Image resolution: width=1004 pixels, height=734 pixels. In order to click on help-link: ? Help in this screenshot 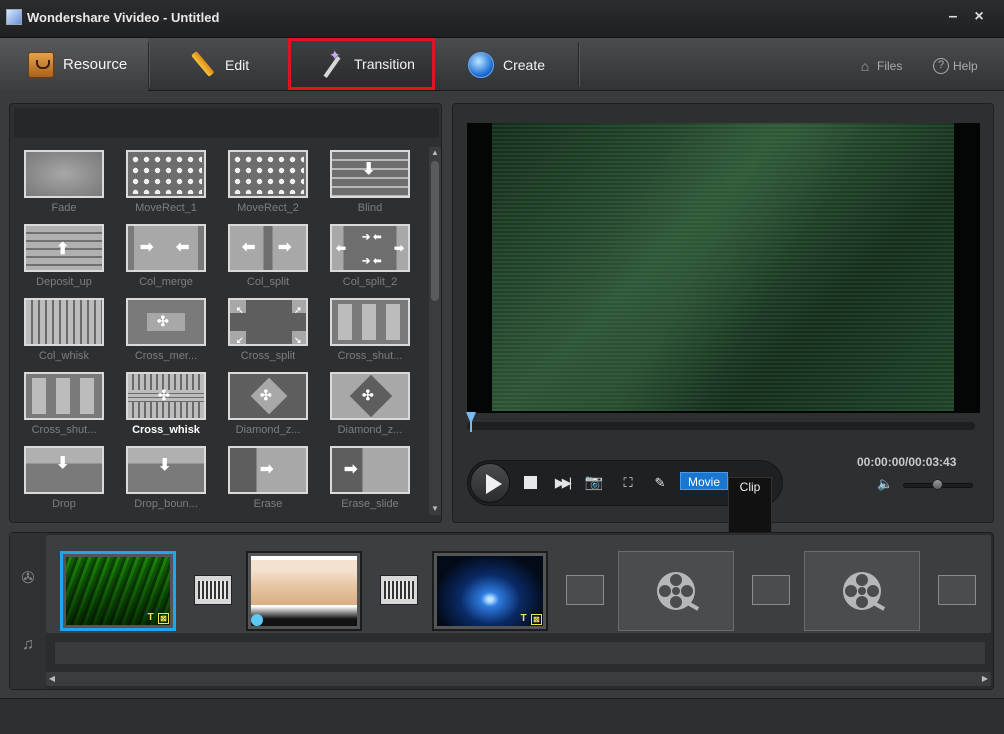, I will do `click(955, 66)`.